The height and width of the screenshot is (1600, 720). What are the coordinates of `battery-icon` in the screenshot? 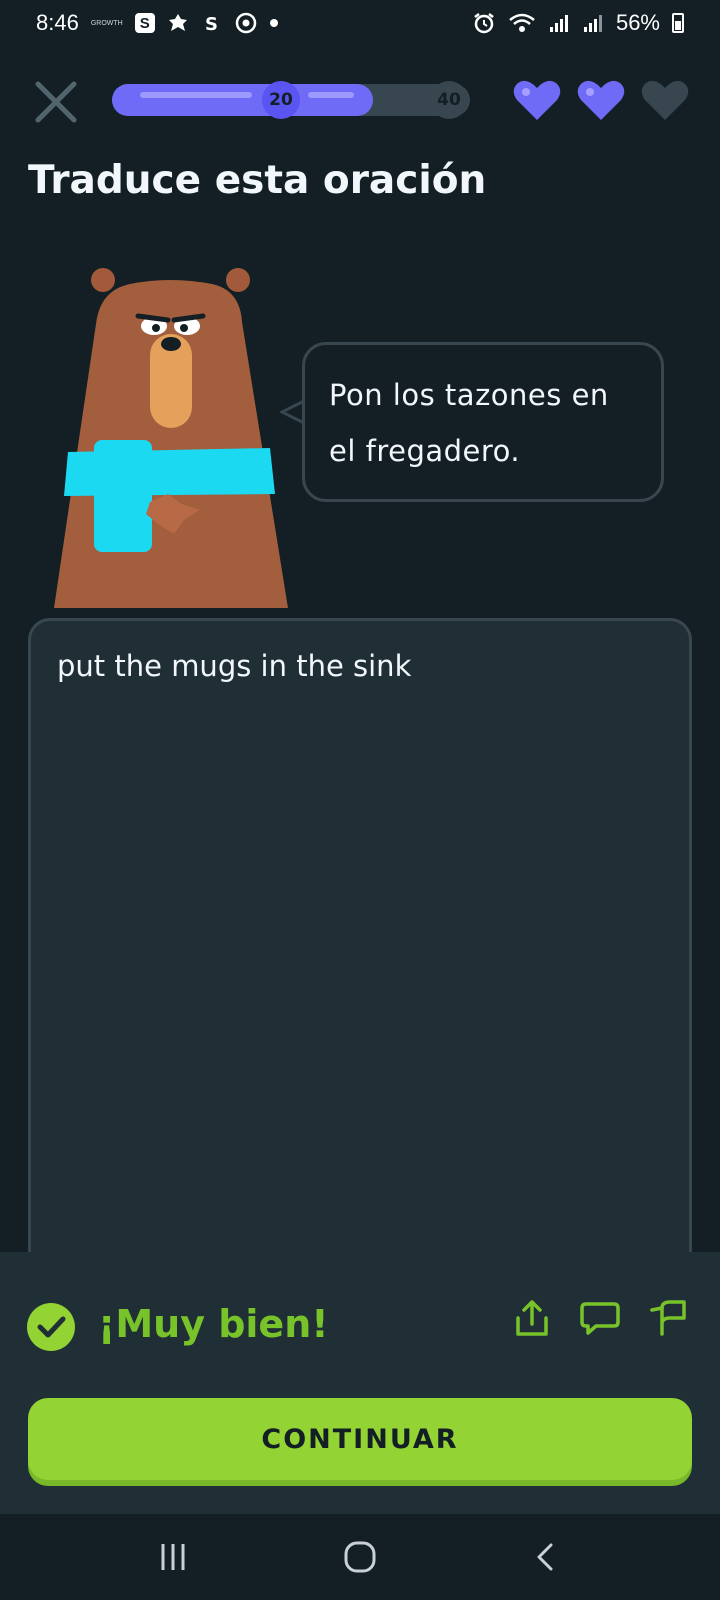 It's located at (678, 23).